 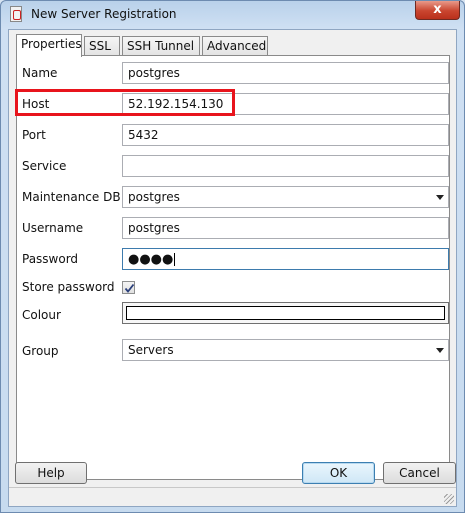 What do you see at coordinates (232, 15) in the screenshot?
I see `title-bar: New Server Registration x` at bounding box center [232, 15].